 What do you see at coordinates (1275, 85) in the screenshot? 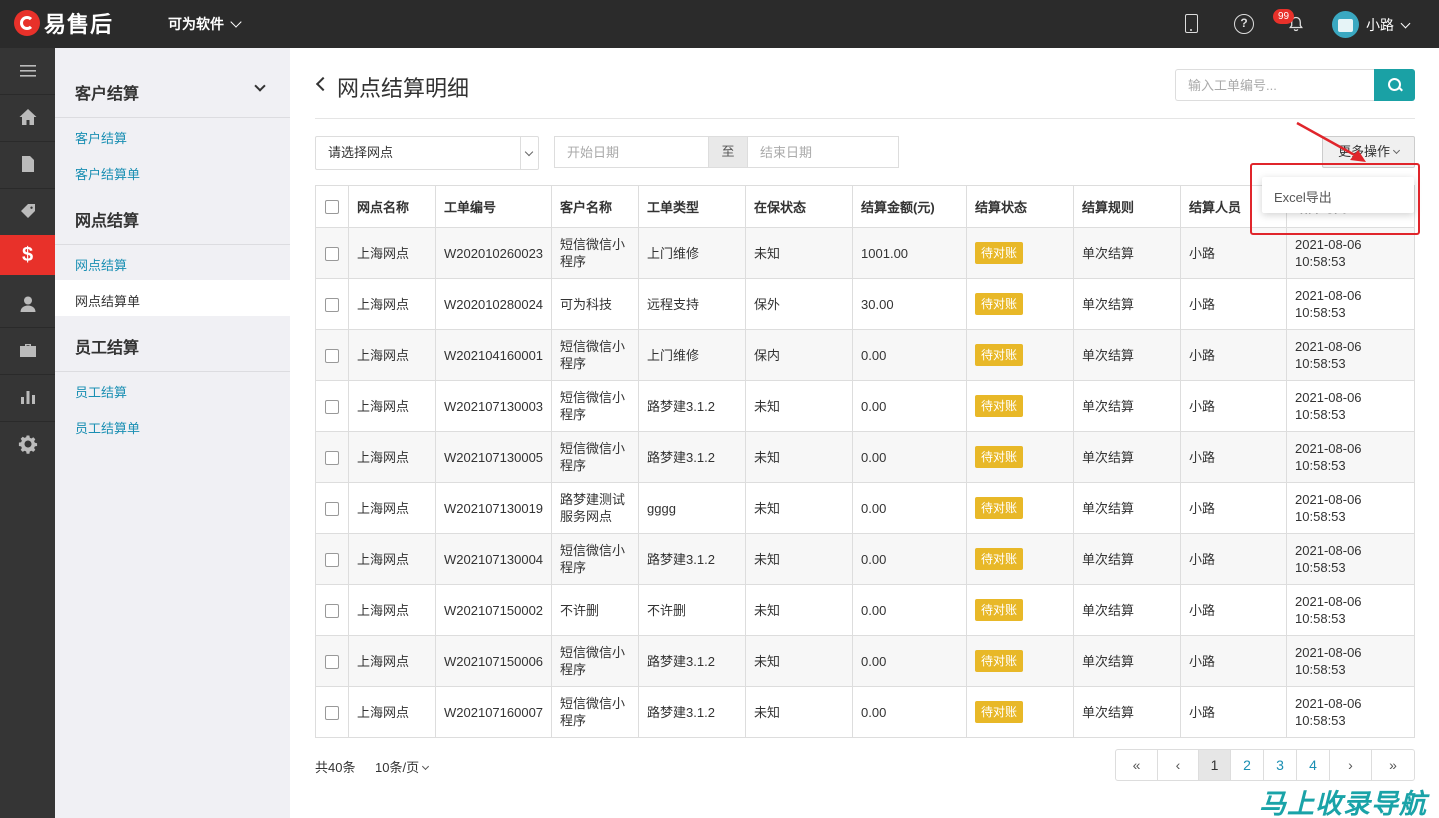
I see `search-input` at bounding box center [1275, 85].